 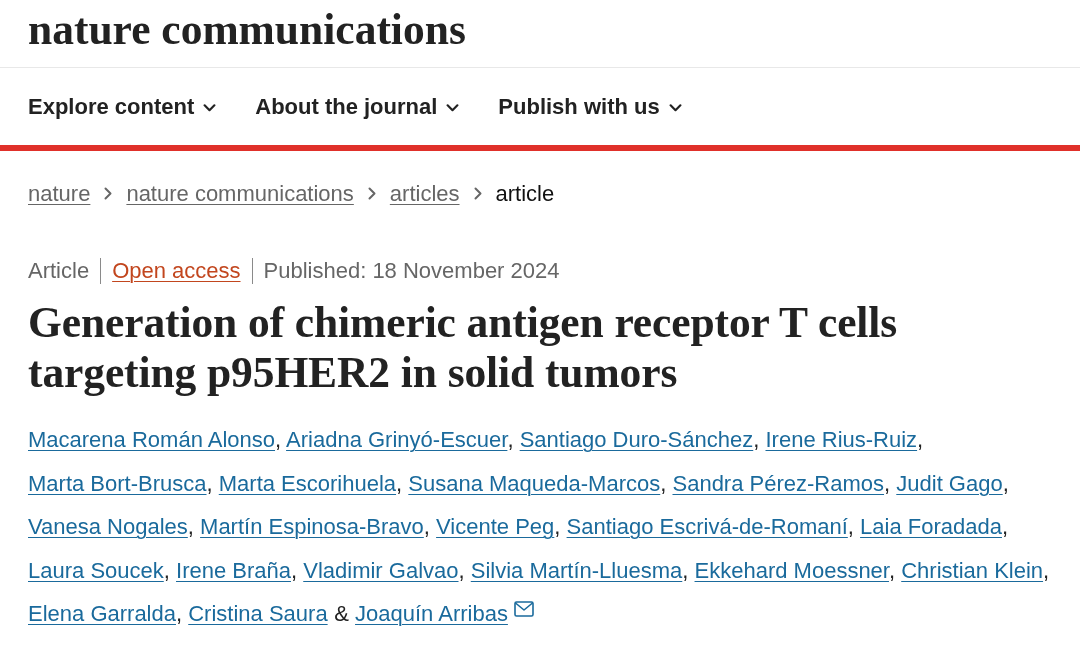 What do you see at coordinates (463, 347) in the screenshot?
I see `article-title: Generation of chimeric antigen receptor T cells targeting p95HER2 in solid tumors` at bounding box center [463, 347].